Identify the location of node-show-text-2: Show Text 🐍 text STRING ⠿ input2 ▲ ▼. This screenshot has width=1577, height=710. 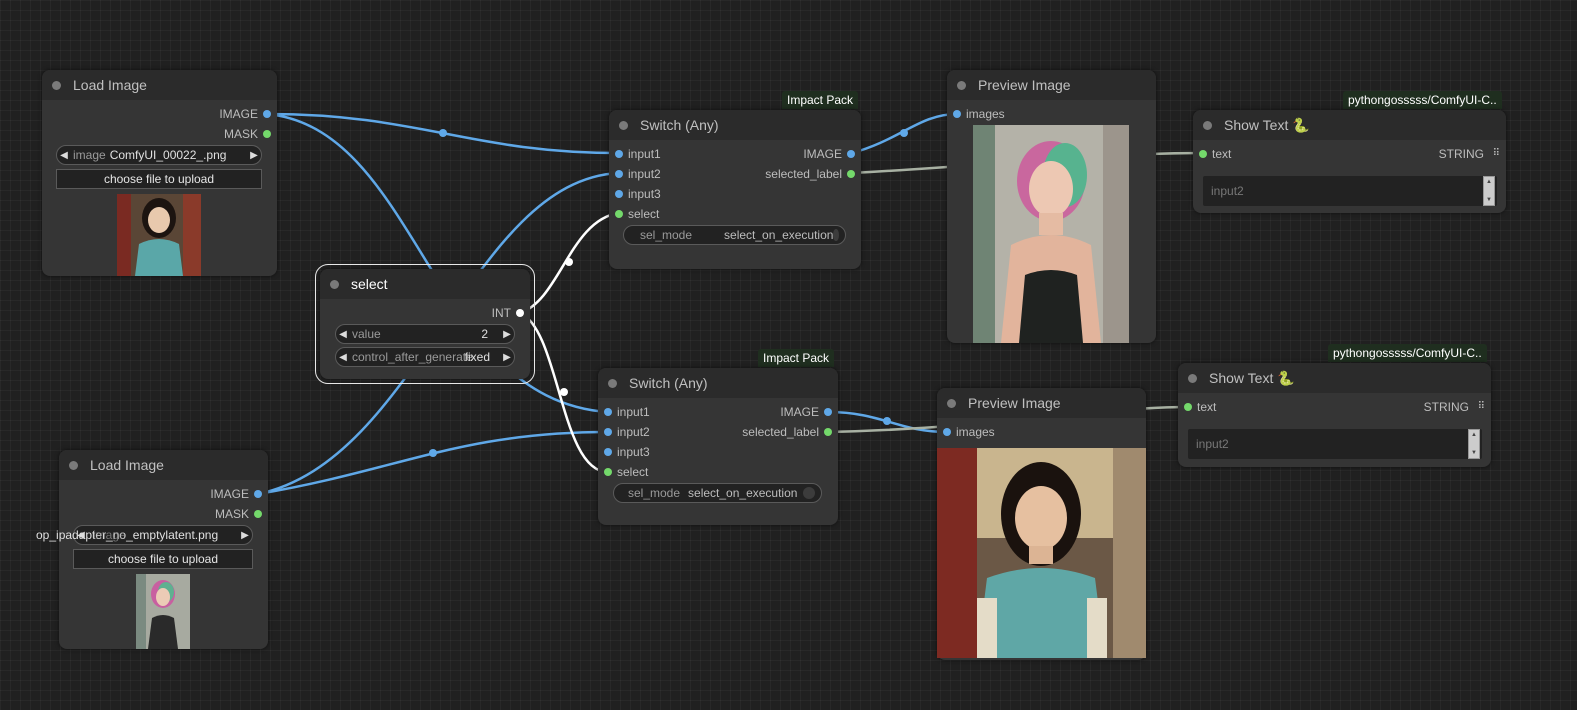
(1334, 415).